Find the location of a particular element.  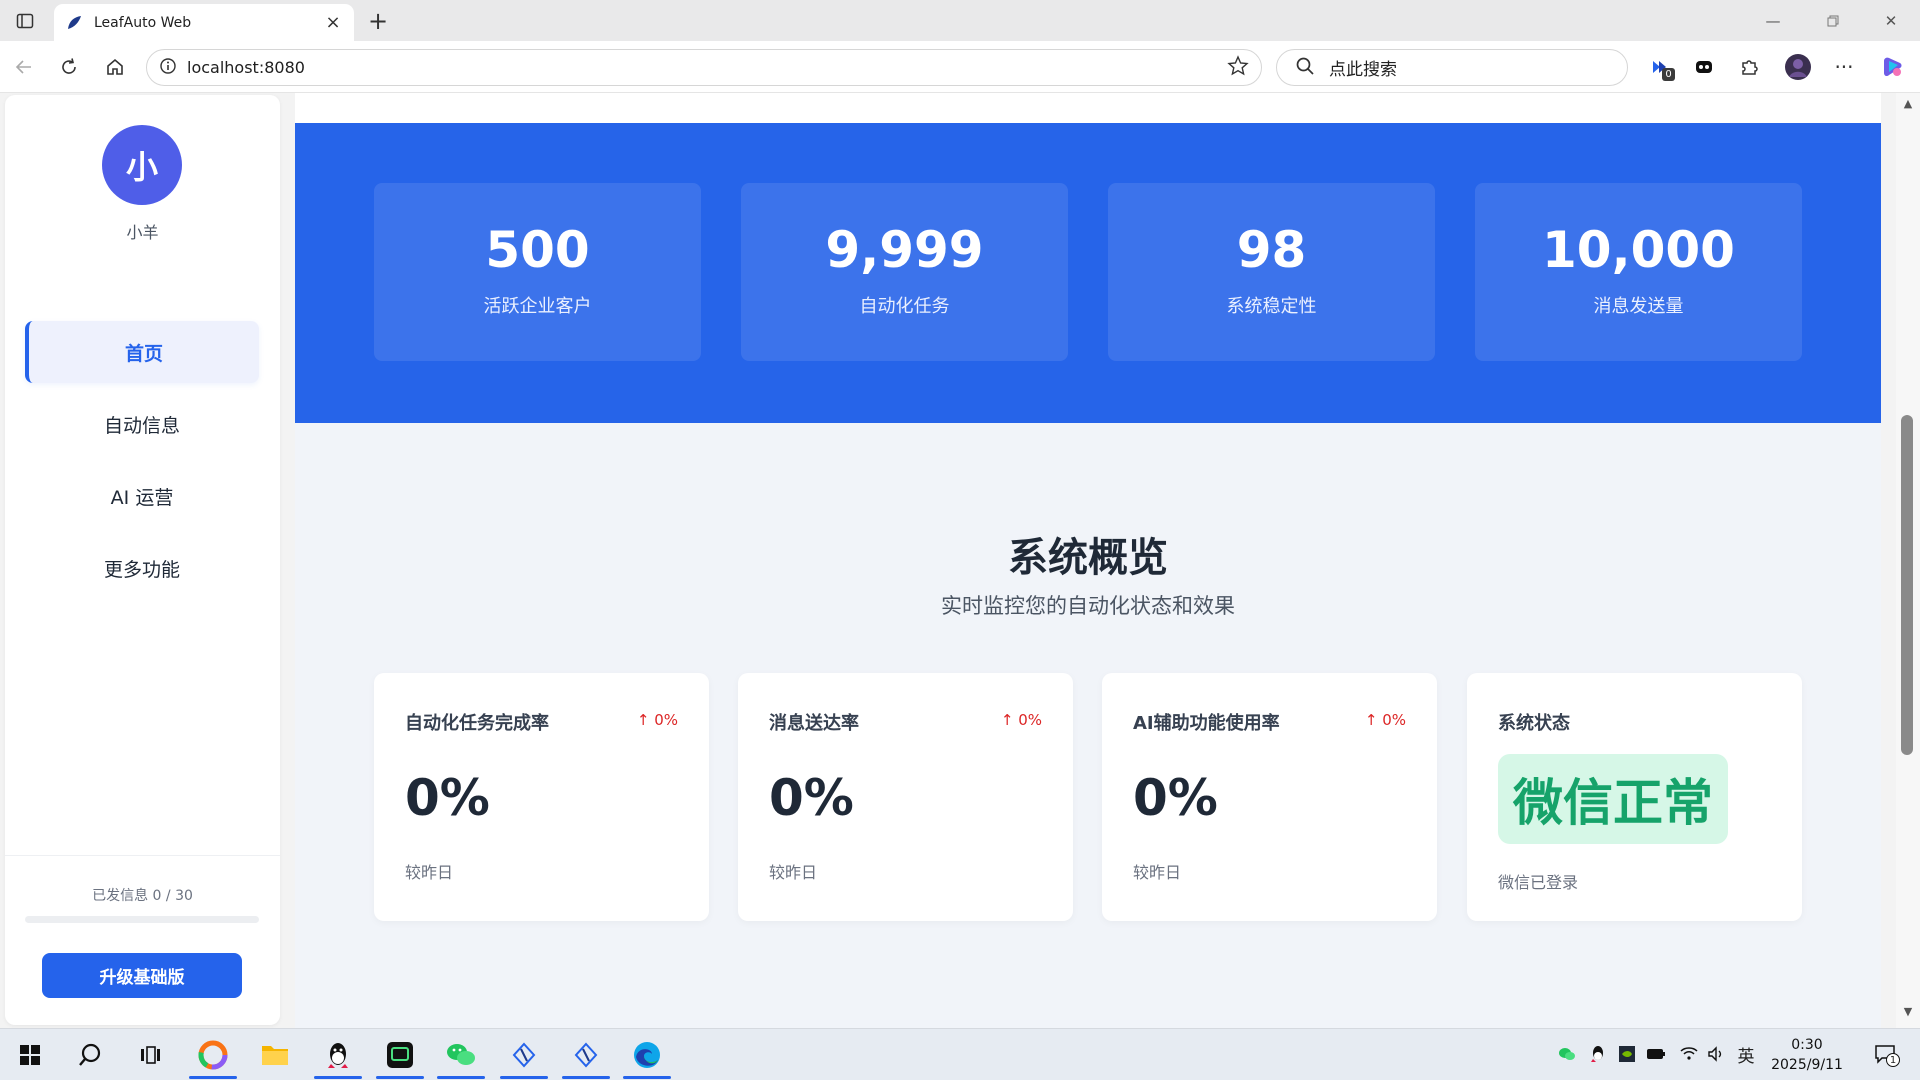

stat-card: 10,000 消息发送量 is located at coordinates (1638, 272).